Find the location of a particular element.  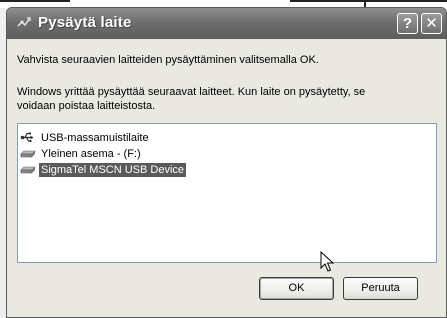

list-item: SigmaTel MSCN USB Device is located at coordinates (103, 169).